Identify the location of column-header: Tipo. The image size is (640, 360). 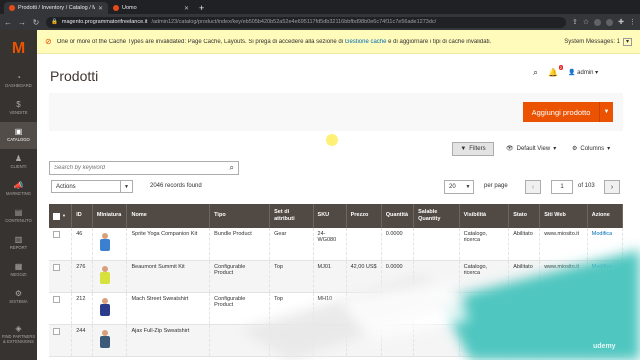
(240, 216).